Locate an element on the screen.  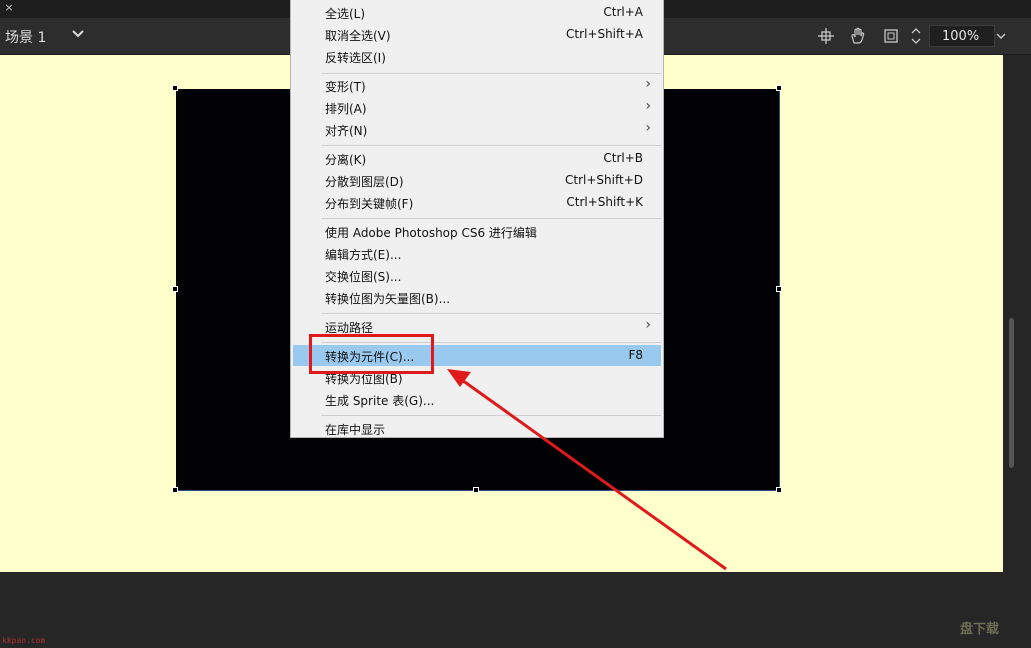
zoom-stepper-icon is located at coordinates (916, 36).